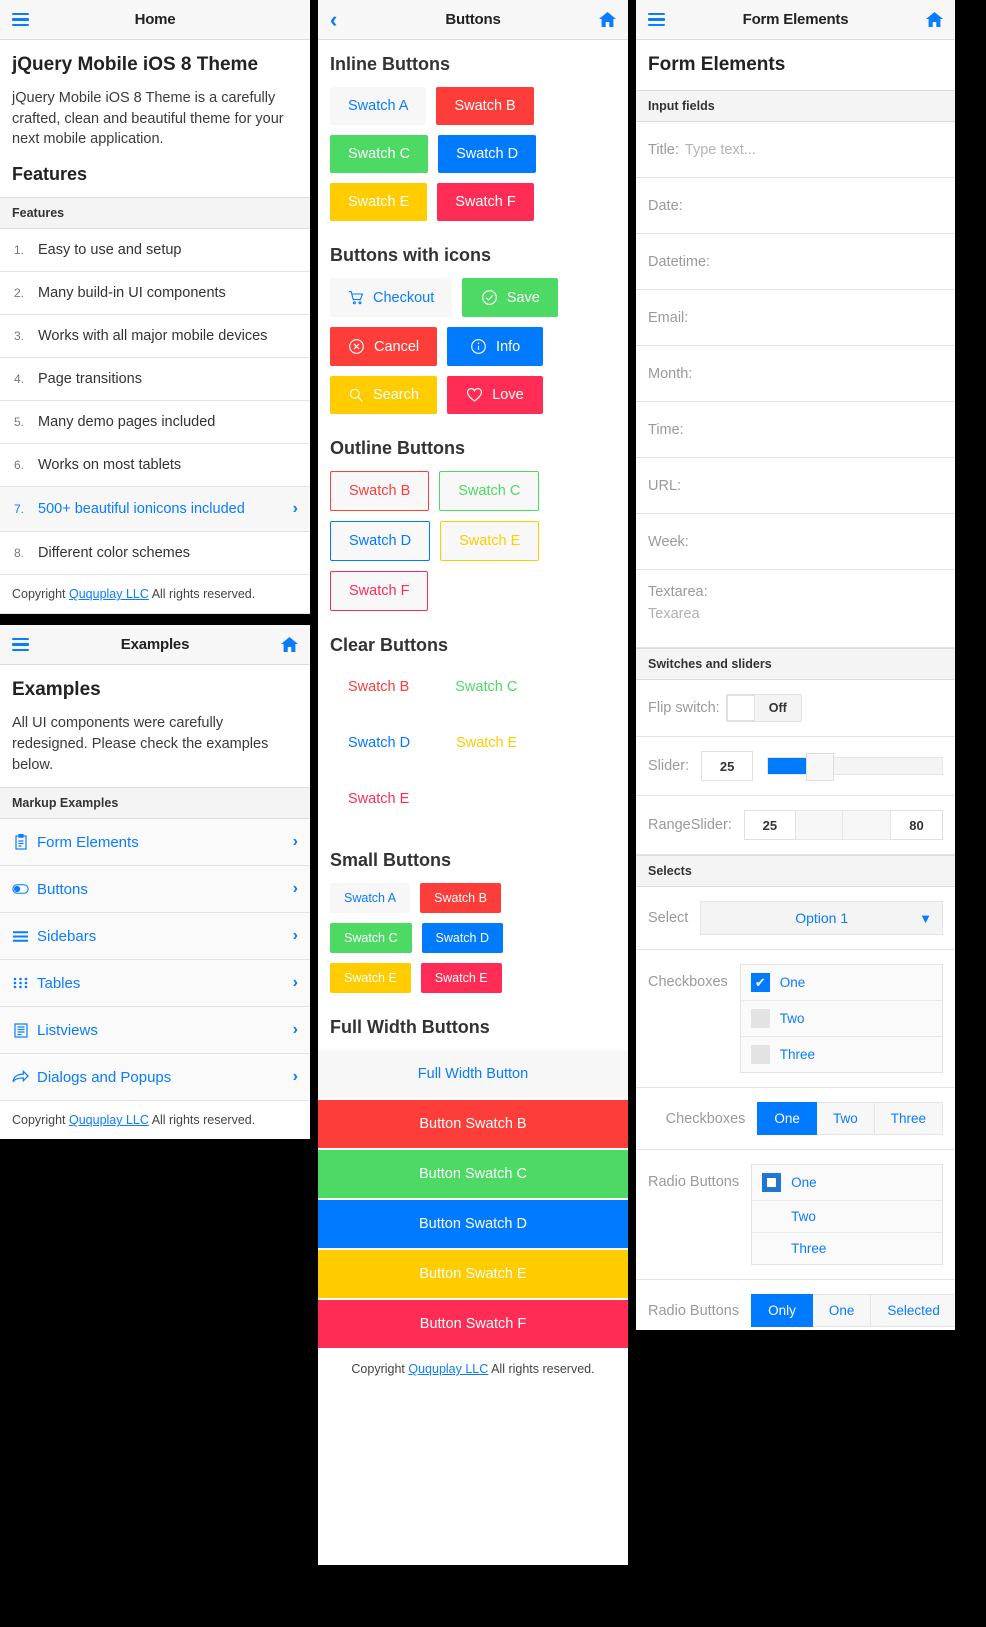 The height and width of the screenshot is (1627, 986). Describe the element at coordinates (847, 1217) in the screenshot. I see `radio-item: Two` at that location.